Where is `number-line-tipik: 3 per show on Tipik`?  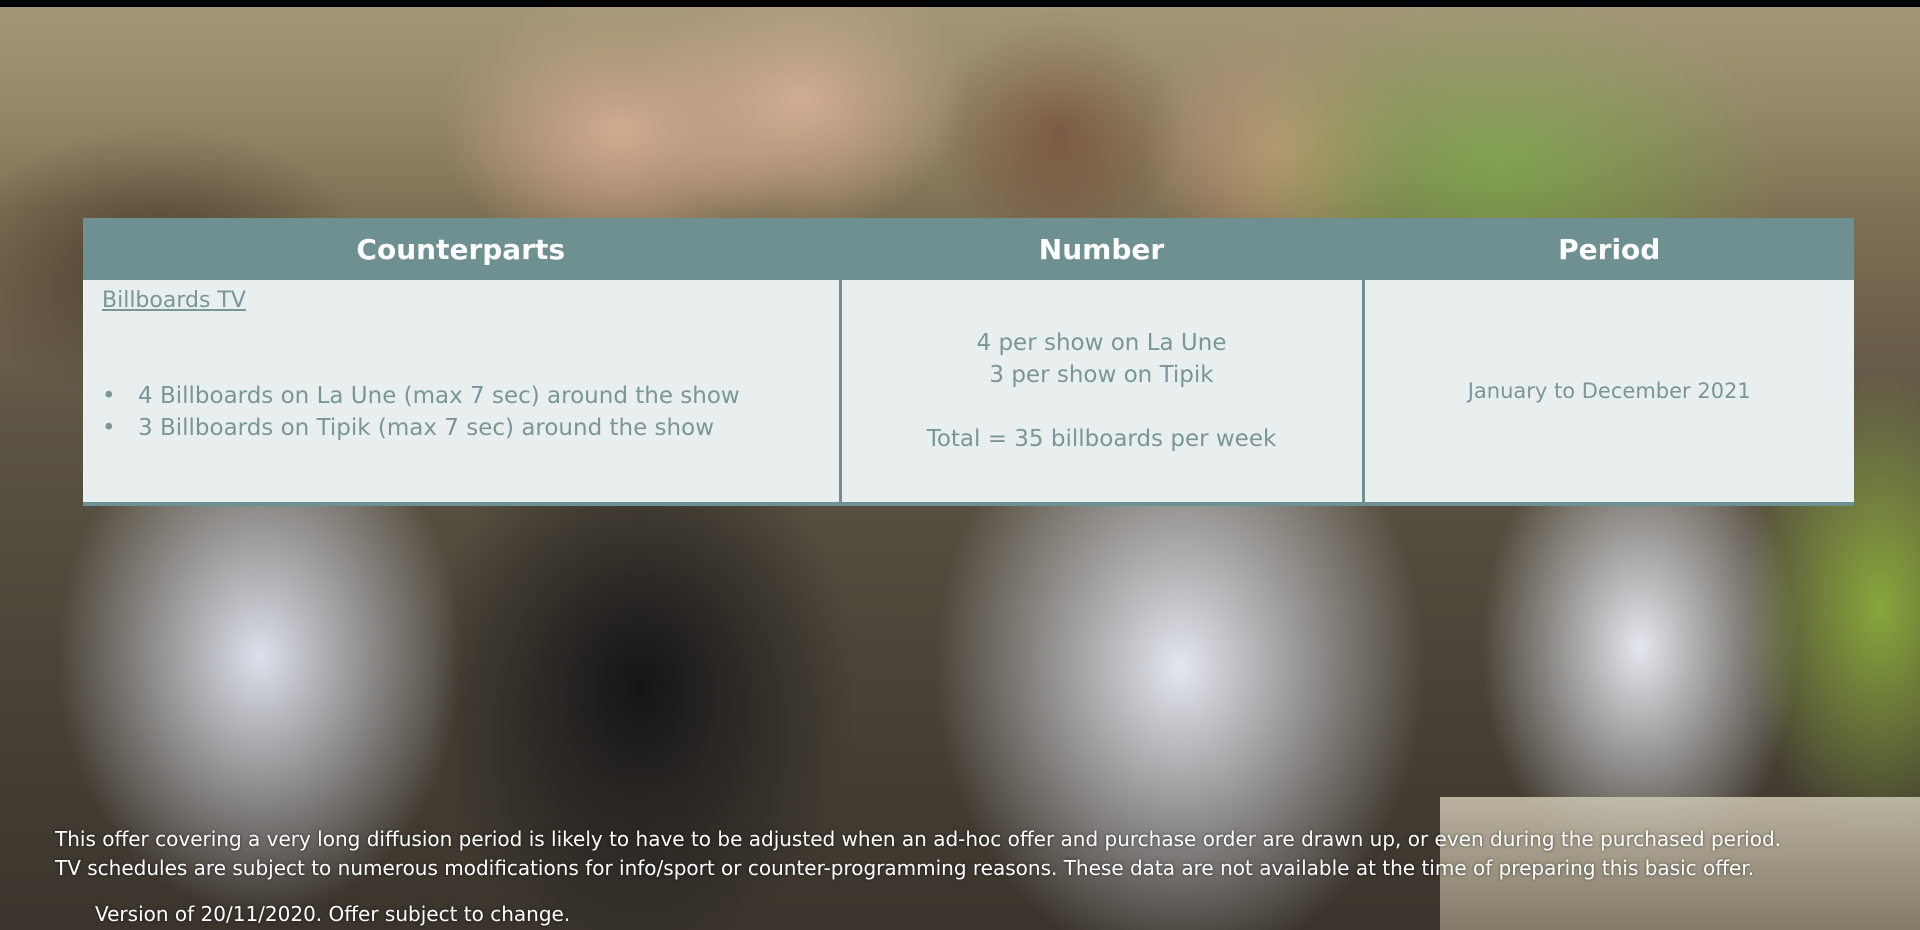
number-line-tipik: 3 per show on Tipik is located at coordinates (1101, 375).